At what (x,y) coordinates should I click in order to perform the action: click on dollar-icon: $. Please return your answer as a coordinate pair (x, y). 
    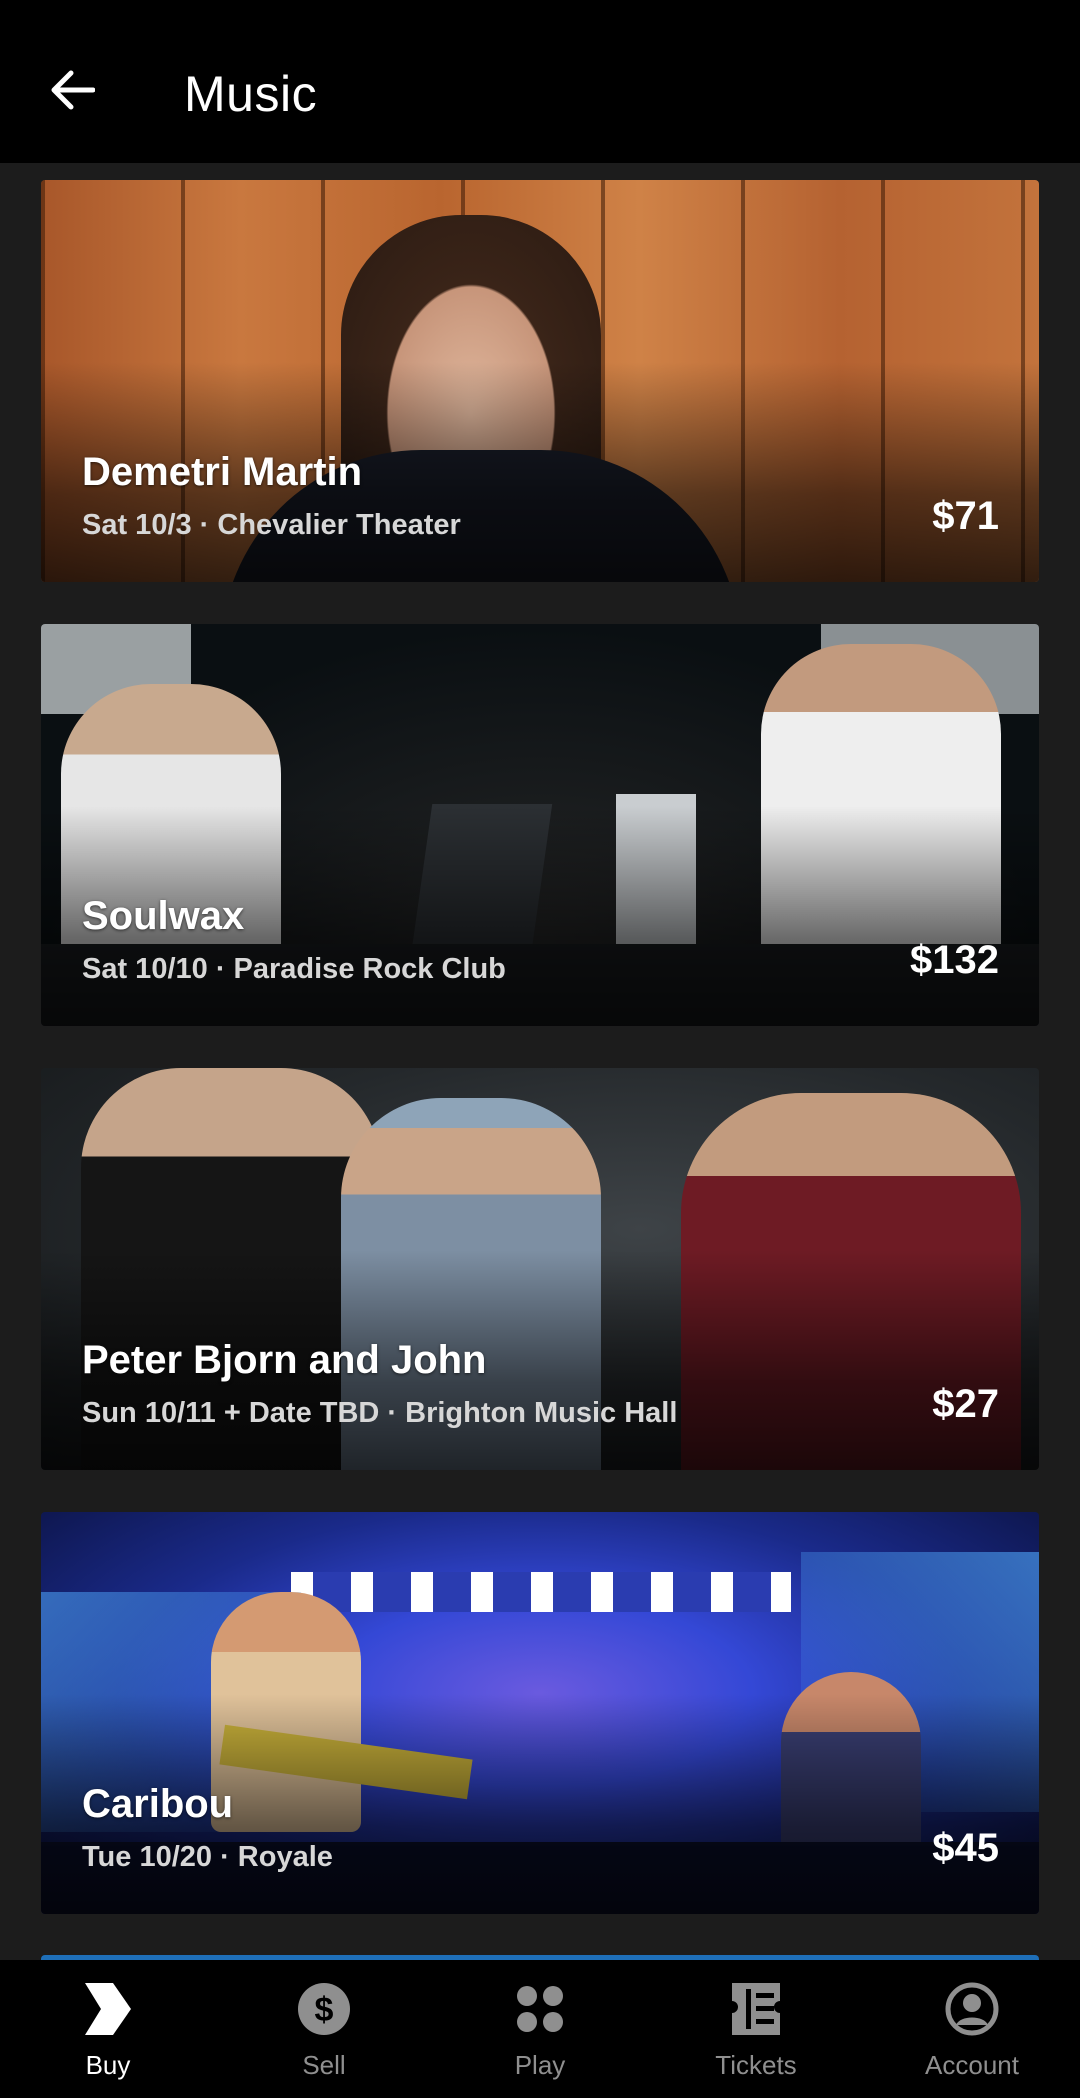
    Looking at the image, I should click on (324, 2009).